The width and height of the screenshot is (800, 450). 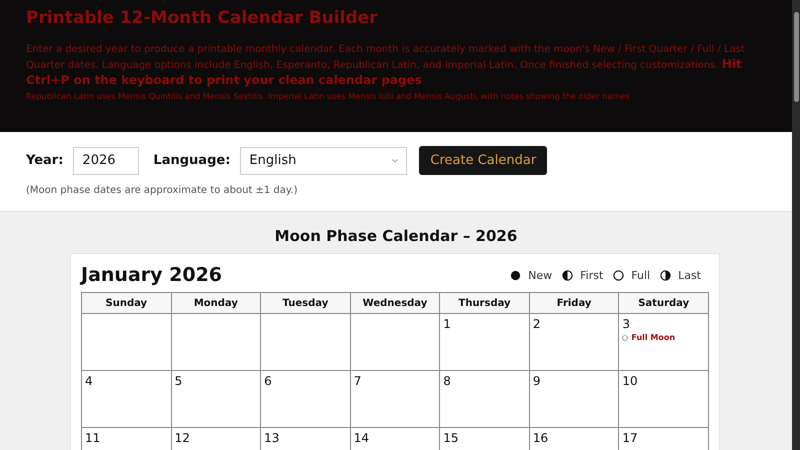 What do you see at coordinates (395, 303) in the screenshot?
I see `weekday-header: Wednesday` at bounding box center [395, 303].